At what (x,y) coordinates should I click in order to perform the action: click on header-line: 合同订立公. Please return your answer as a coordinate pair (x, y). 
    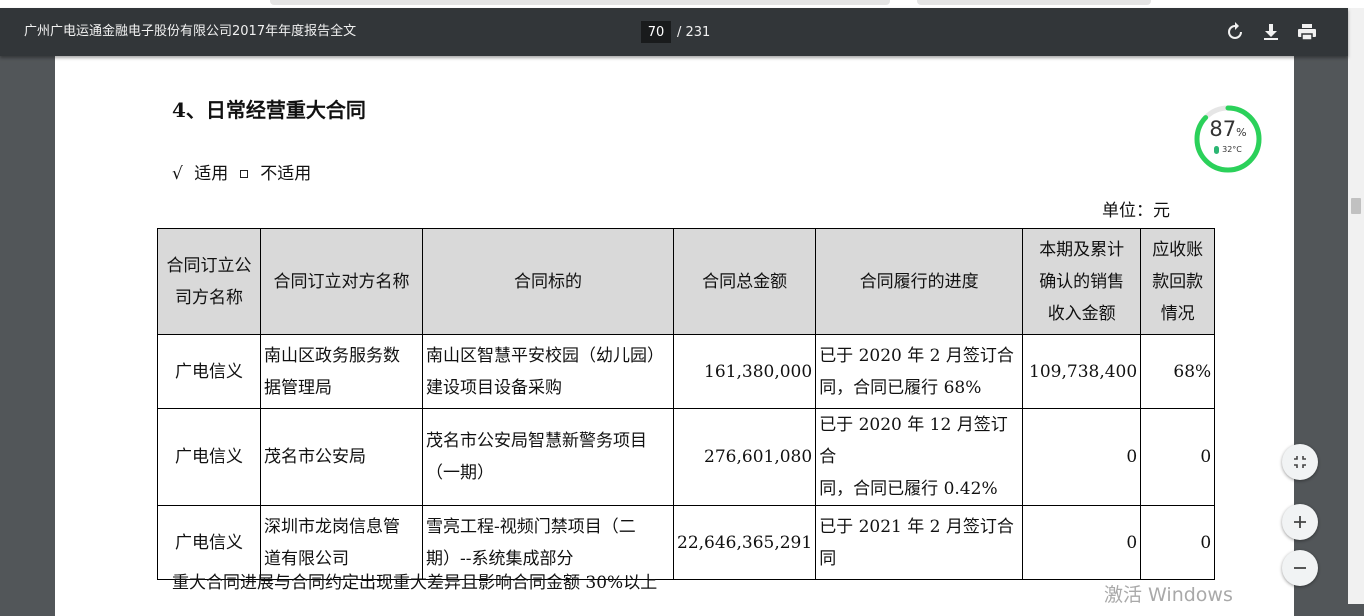
    Looking at the image, I should click on (209, 265).